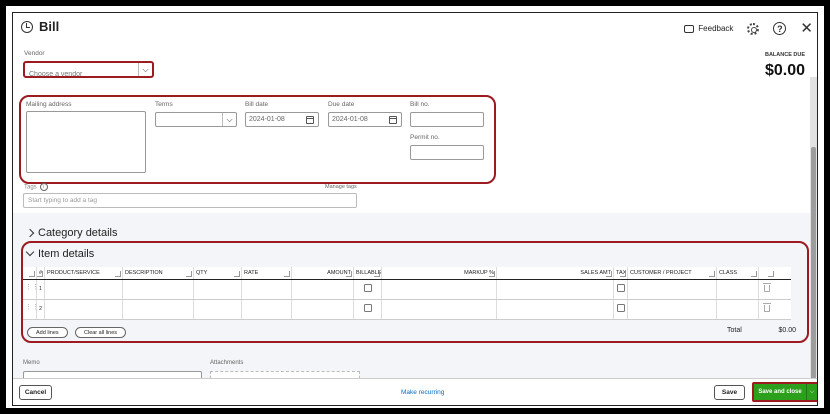 The height and width of the screenshot is (414, 830). Describe the element at coordinates (34, 53) in the screenshot. I see `vendor-label: Vendor` at that location.